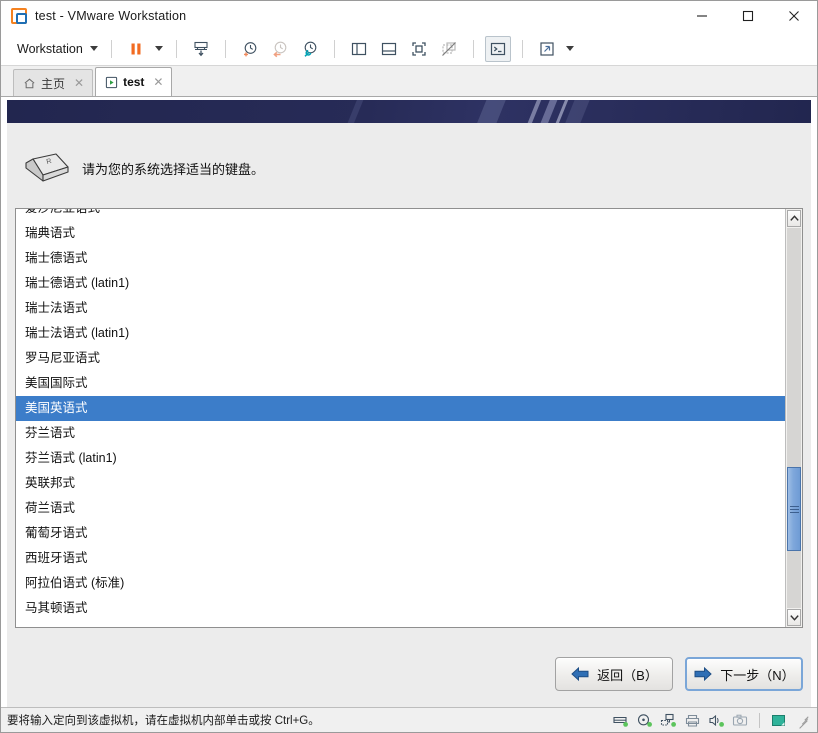 This screenshot has width=818, height=733. I want to click on network-adapter-icon, so click(668, 720).